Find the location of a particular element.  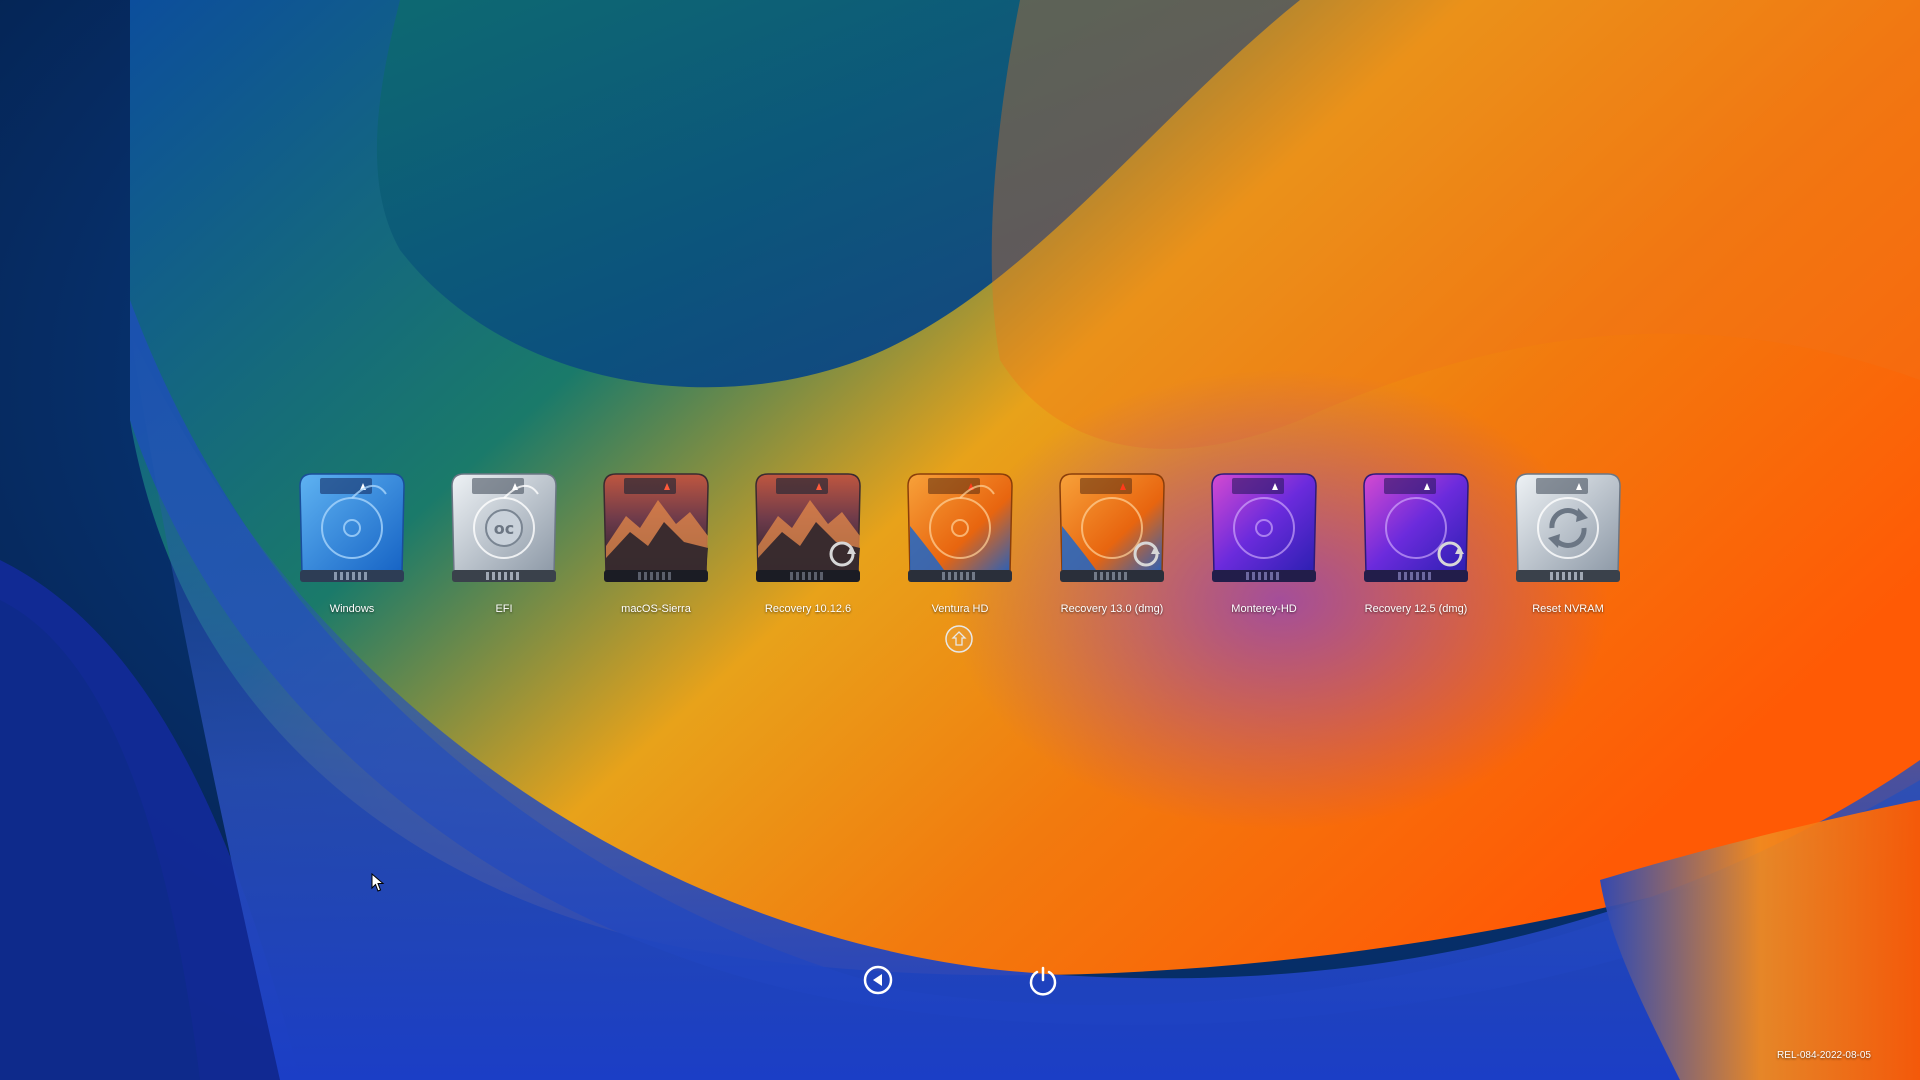

boot-entry-efi: oc EFI is located at coordinates (504, 542).